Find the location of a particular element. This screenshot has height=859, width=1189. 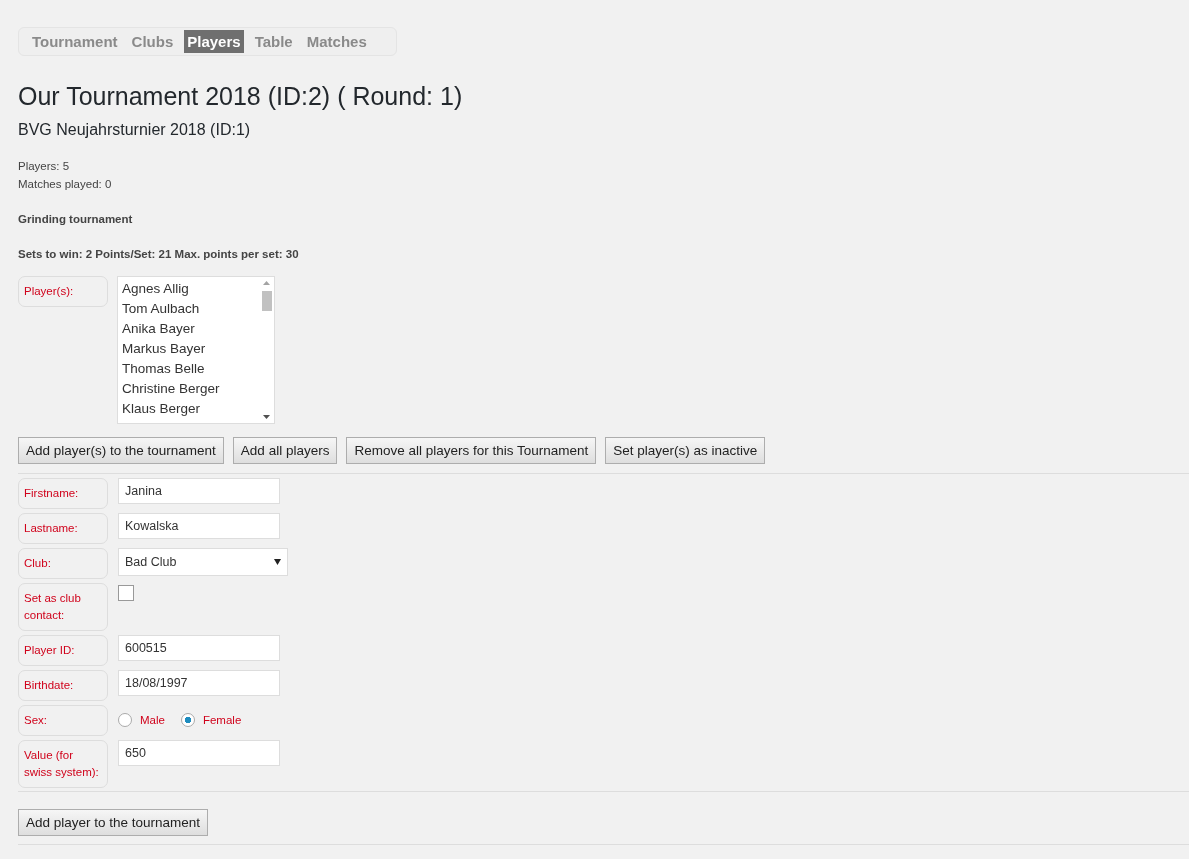

stat-text: Players: 5 is located at coordinates (44, 166).